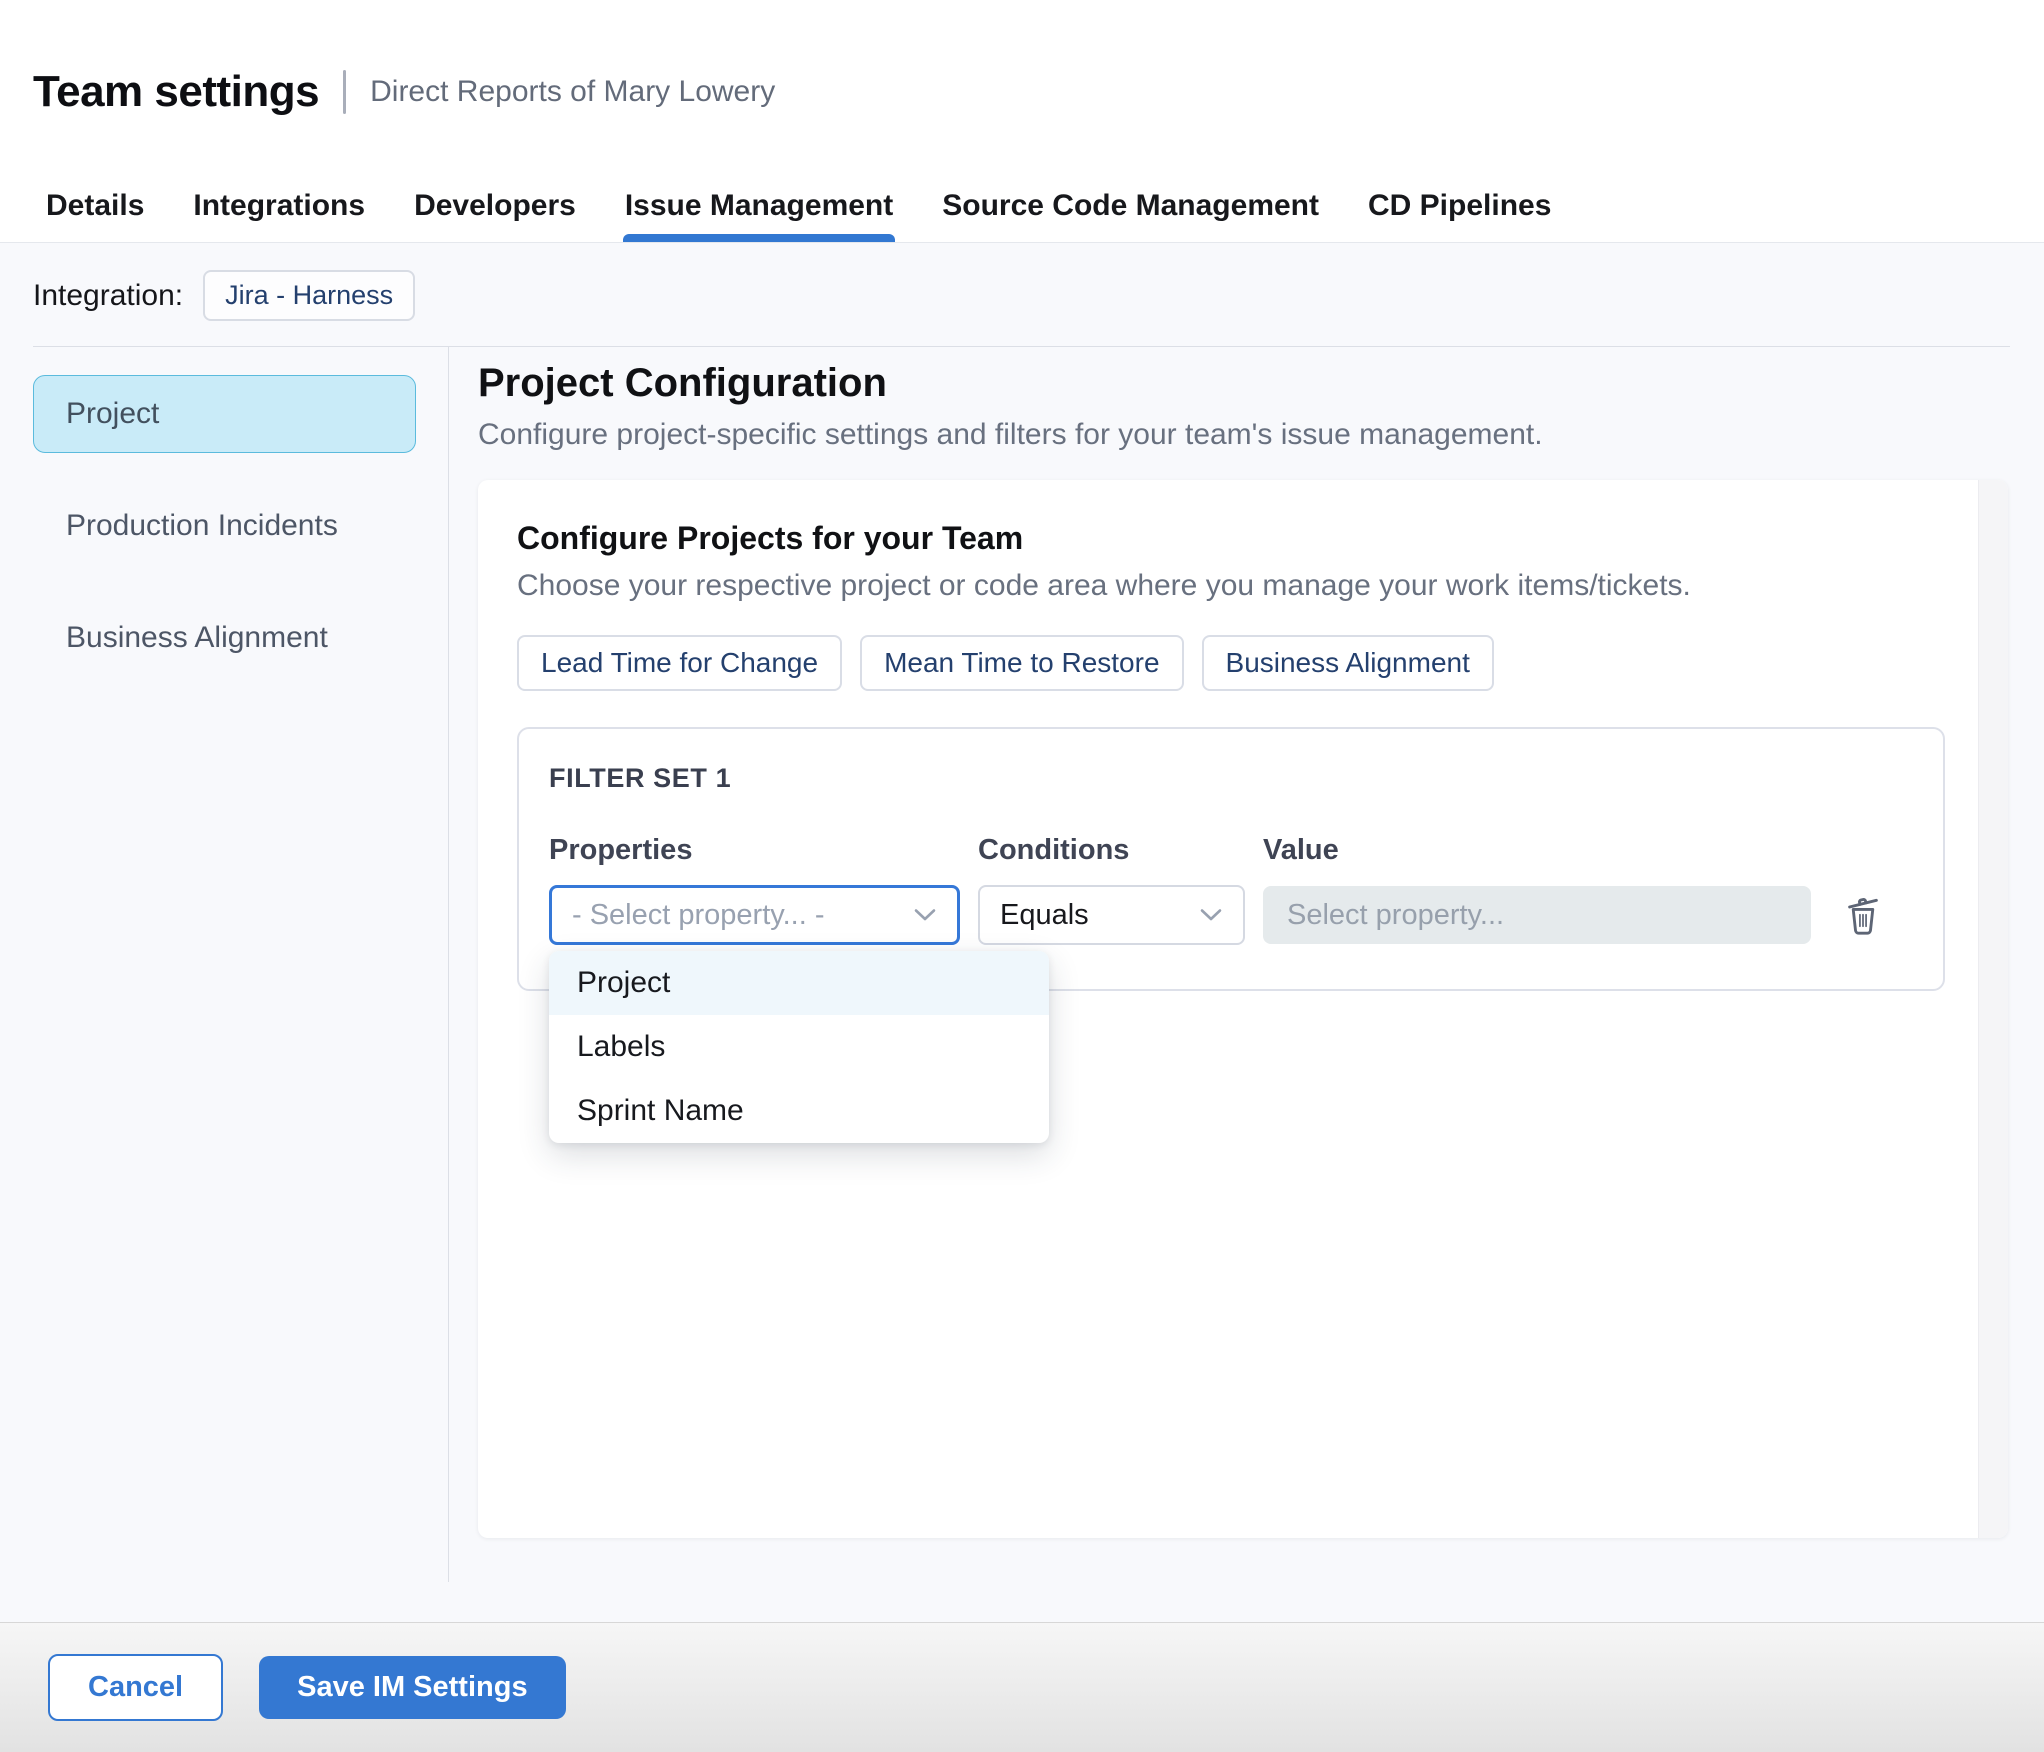  I want to click on sidebar-item-business-alignment: Business Alignment, so click(224, 638).